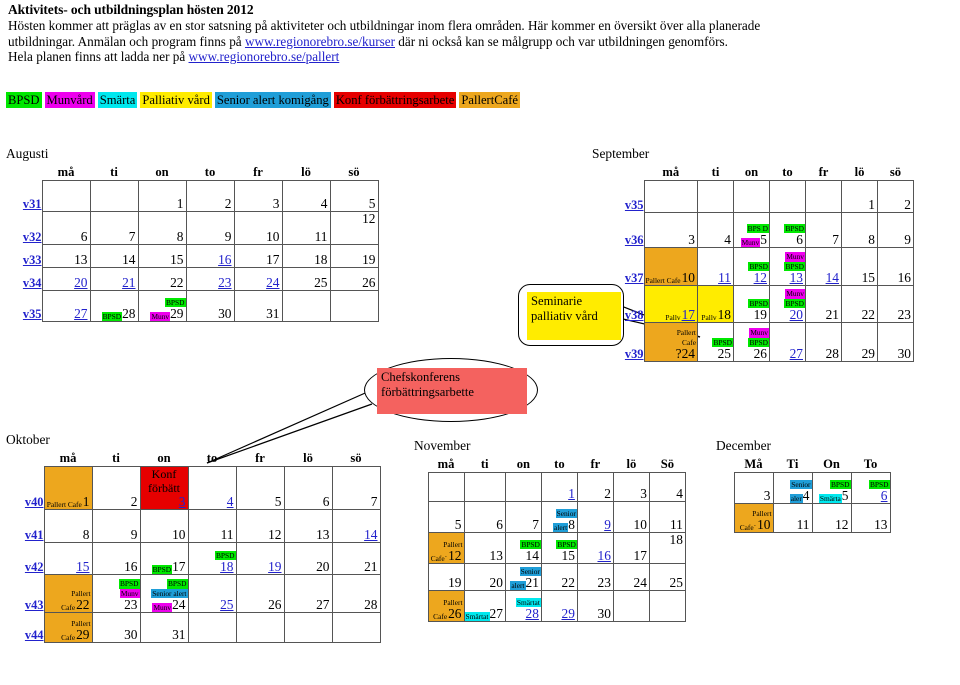 The width and height of the screenshot is (960, 685). Describe the element at coordinates (715, 304) in the screenshot. I see `day-cell-18: Pallv 18` at that location.